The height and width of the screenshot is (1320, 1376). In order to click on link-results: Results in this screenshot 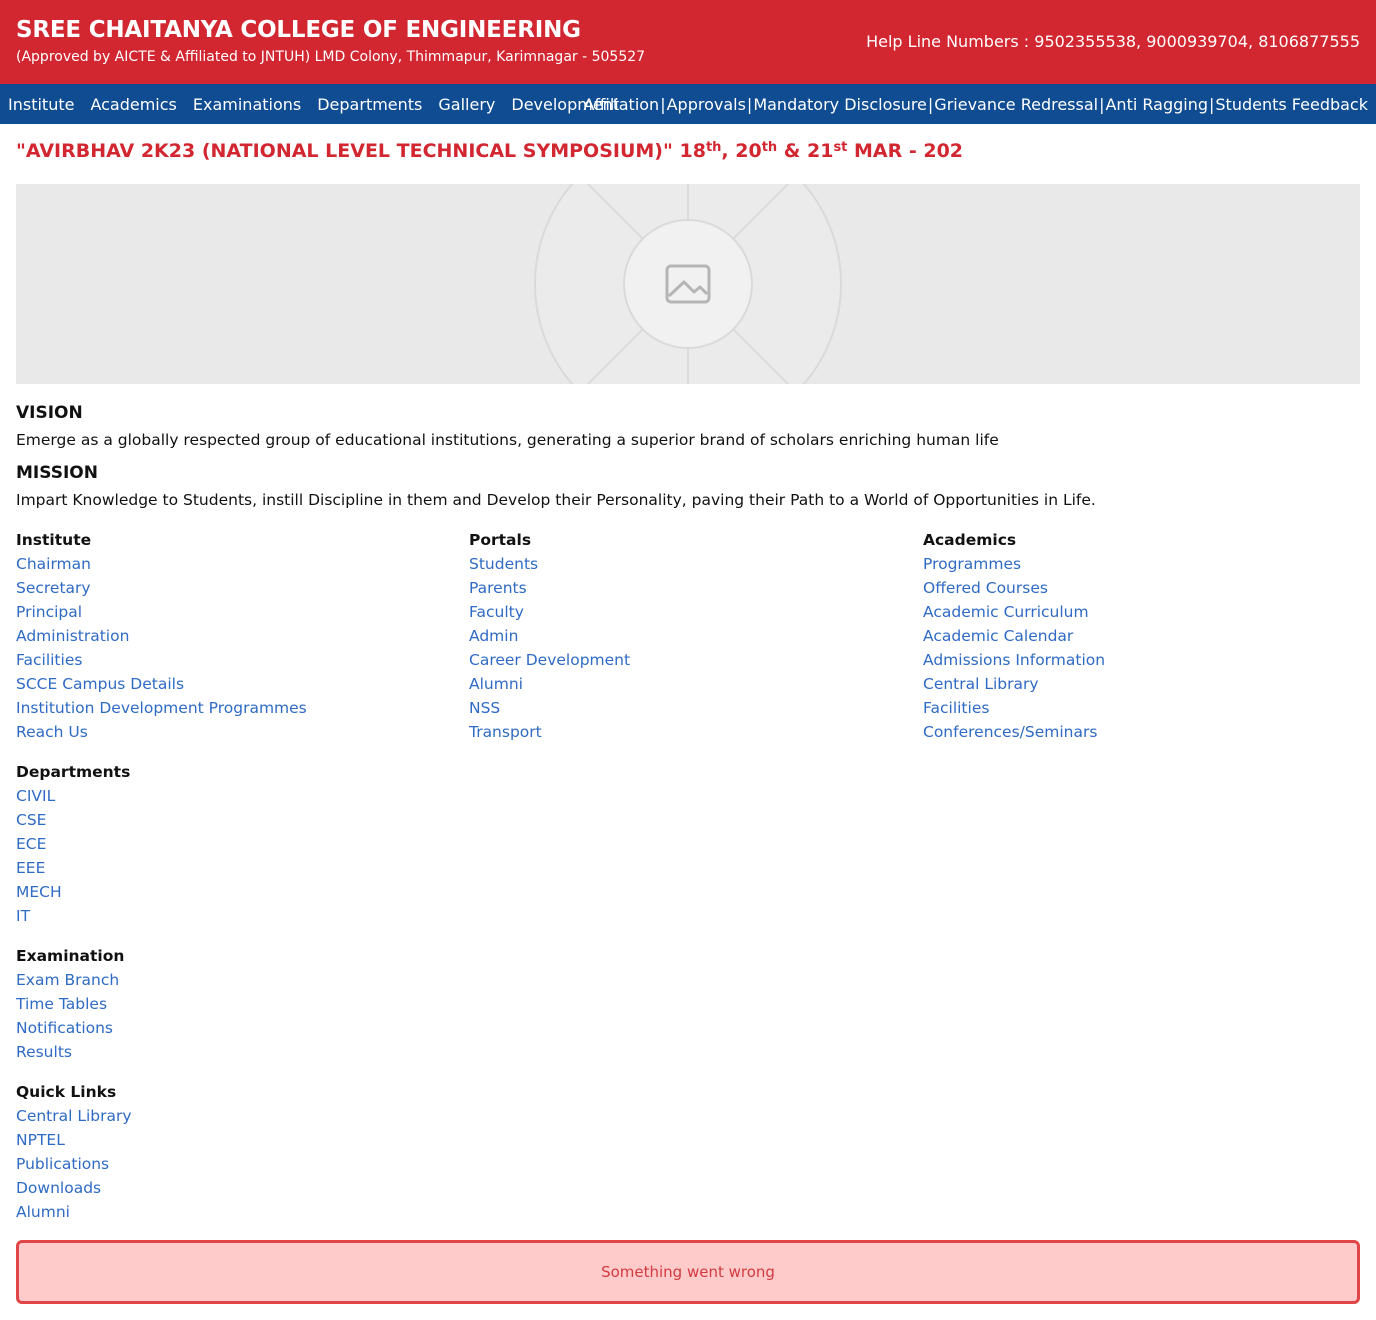, I will do `click(70, 1052)`.